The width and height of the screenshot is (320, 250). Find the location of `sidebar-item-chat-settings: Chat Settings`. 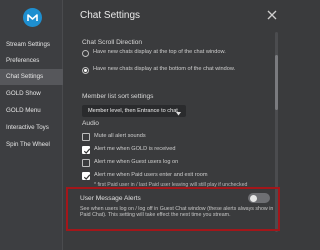

sidebar-item-chat-settings: Chat Settings is located at coordinates (31, 77).